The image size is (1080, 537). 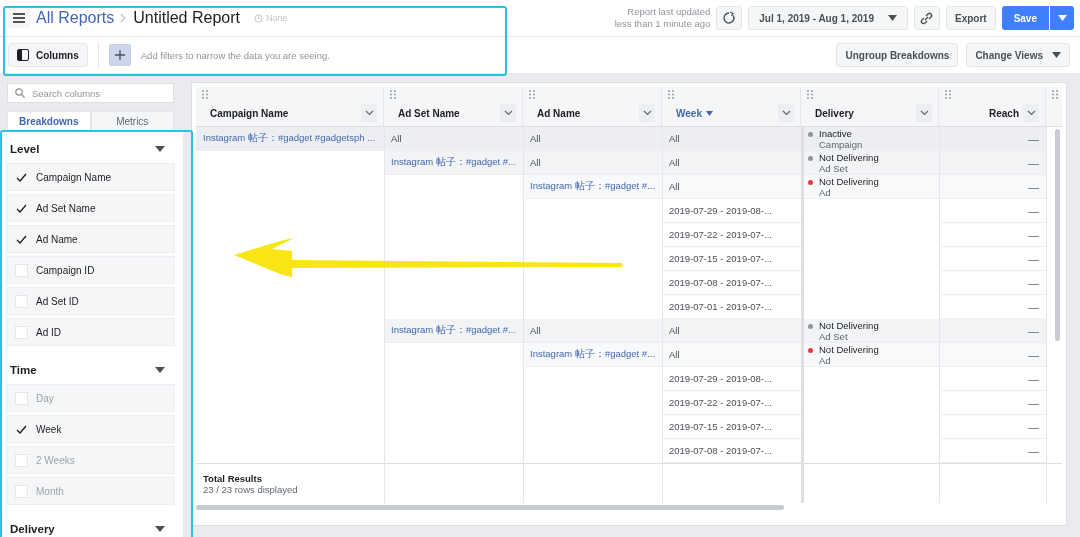 What do you see at coordinates (1018, 55) in the screenshot?
I see `change-views-button: Change Views` at bounding box center [1018, 55].